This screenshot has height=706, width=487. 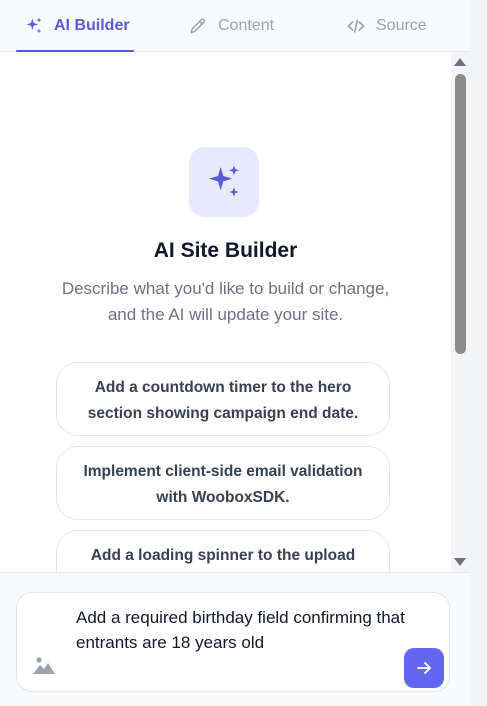 I want to click on scroll-thumb, so click(x=460, y=214).